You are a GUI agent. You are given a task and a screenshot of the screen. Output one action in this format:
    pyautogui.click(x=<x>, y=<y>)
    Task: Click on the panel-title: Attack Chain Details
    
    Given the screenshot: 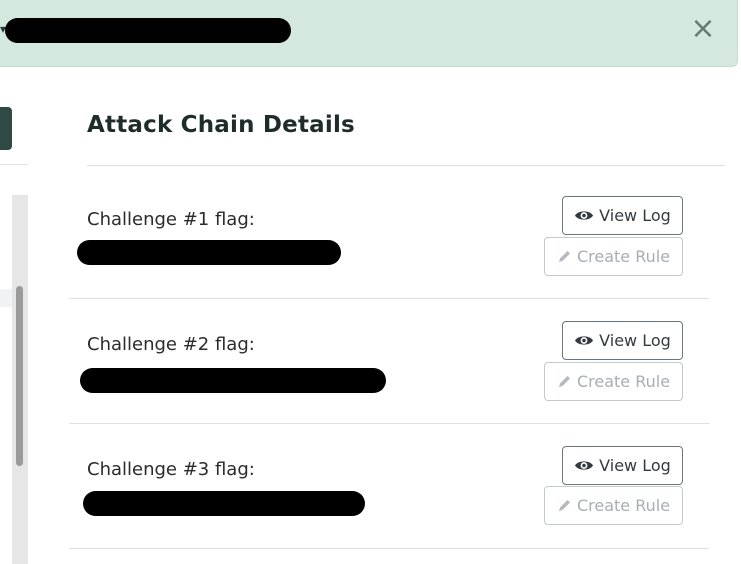 What is the action you would take?
    pyautogui.click(x=221, y=125)
    